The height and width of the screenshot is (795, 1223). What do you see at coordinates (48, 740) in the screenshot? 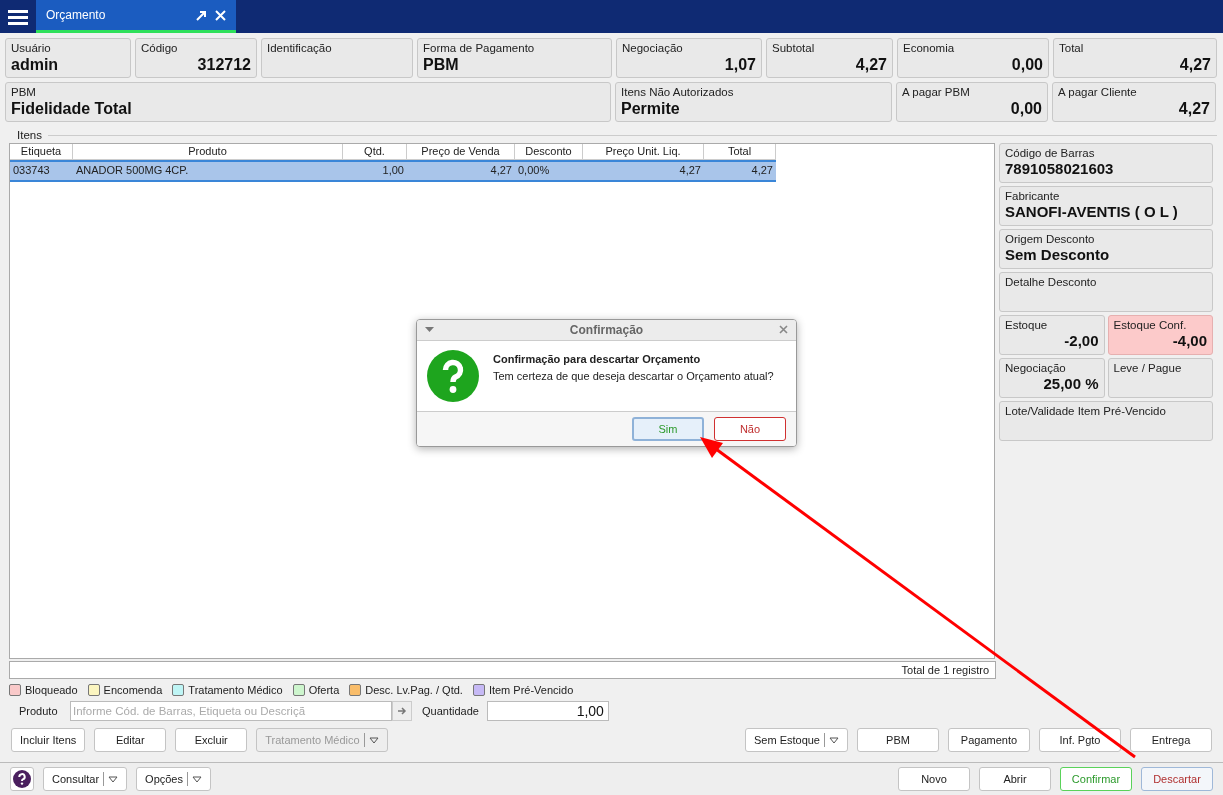
I see `action-button: Incluir Itens` at bounding box center [48, 740].